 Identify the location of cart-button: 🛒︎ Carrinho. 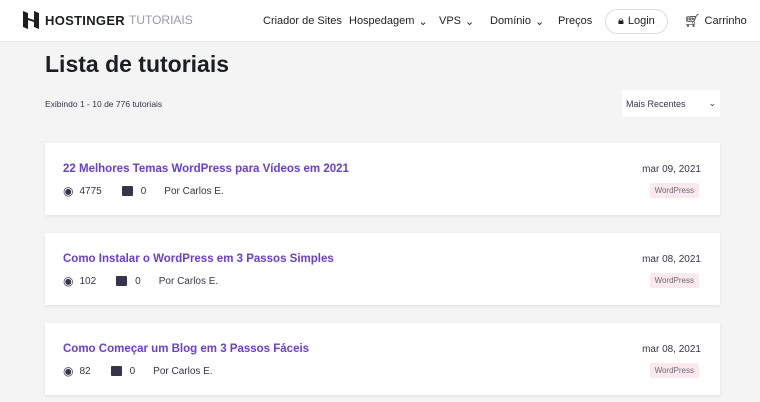
(715, 21).